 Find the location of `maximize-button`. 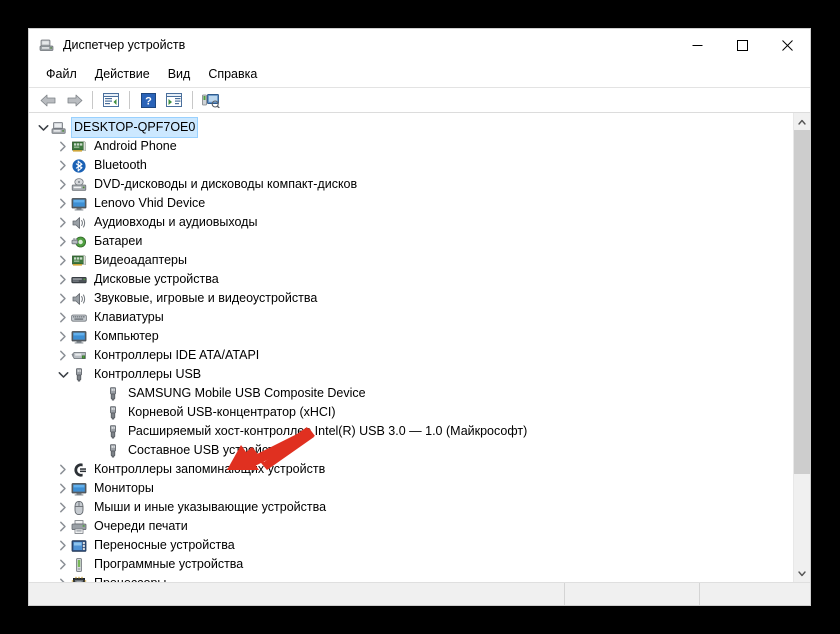

maximize-button is located at coordinates (742, 45).